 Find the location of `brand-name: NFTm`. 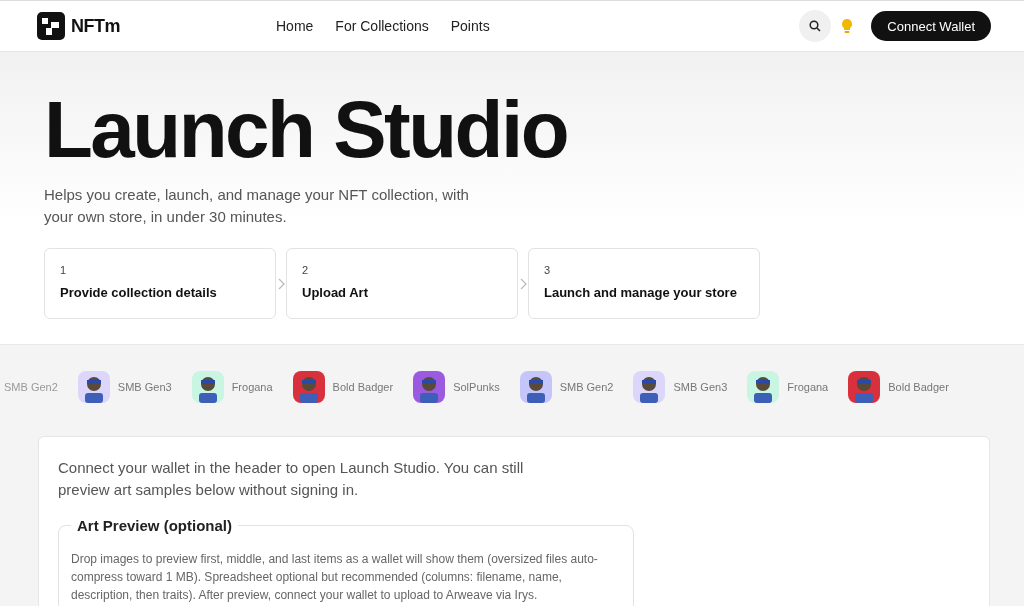

brand-name: NFTm is located at coordinates (95, 26).